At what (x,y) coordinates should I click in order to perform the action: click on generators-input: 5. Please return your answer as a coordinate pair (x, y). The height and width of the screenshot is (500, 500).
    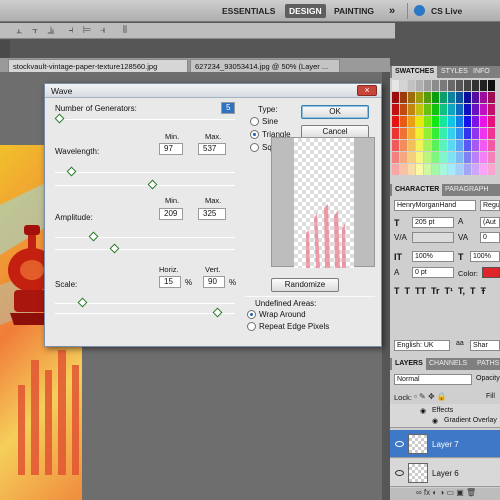
    Looking at the image, I should click on (228, 108).